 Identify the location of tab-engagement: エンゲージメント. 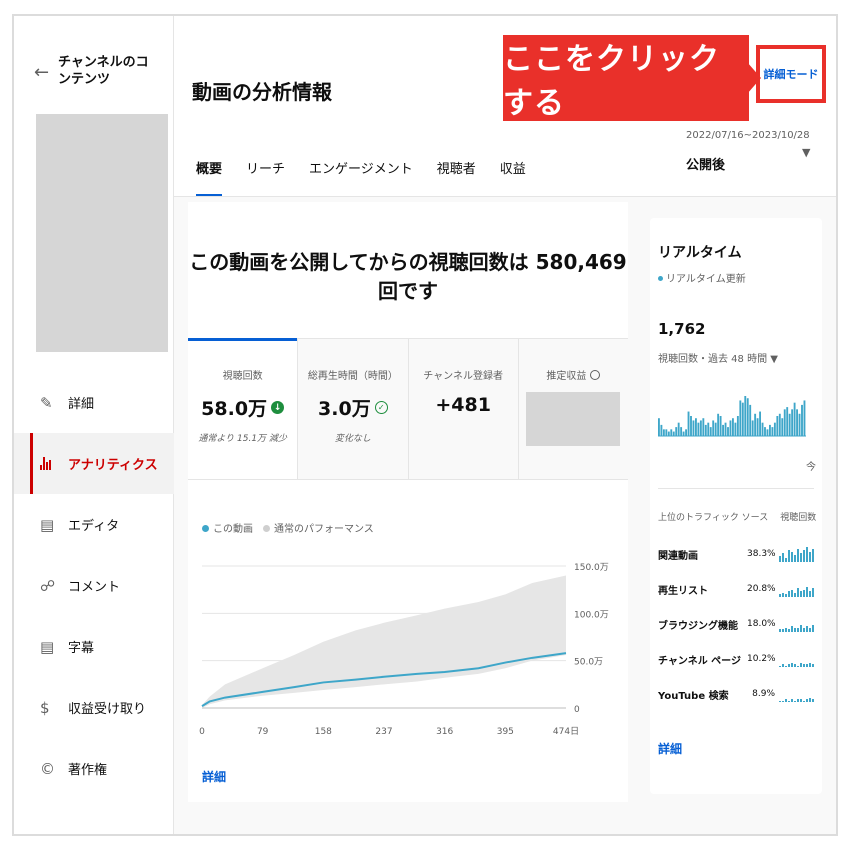
(361, 174).